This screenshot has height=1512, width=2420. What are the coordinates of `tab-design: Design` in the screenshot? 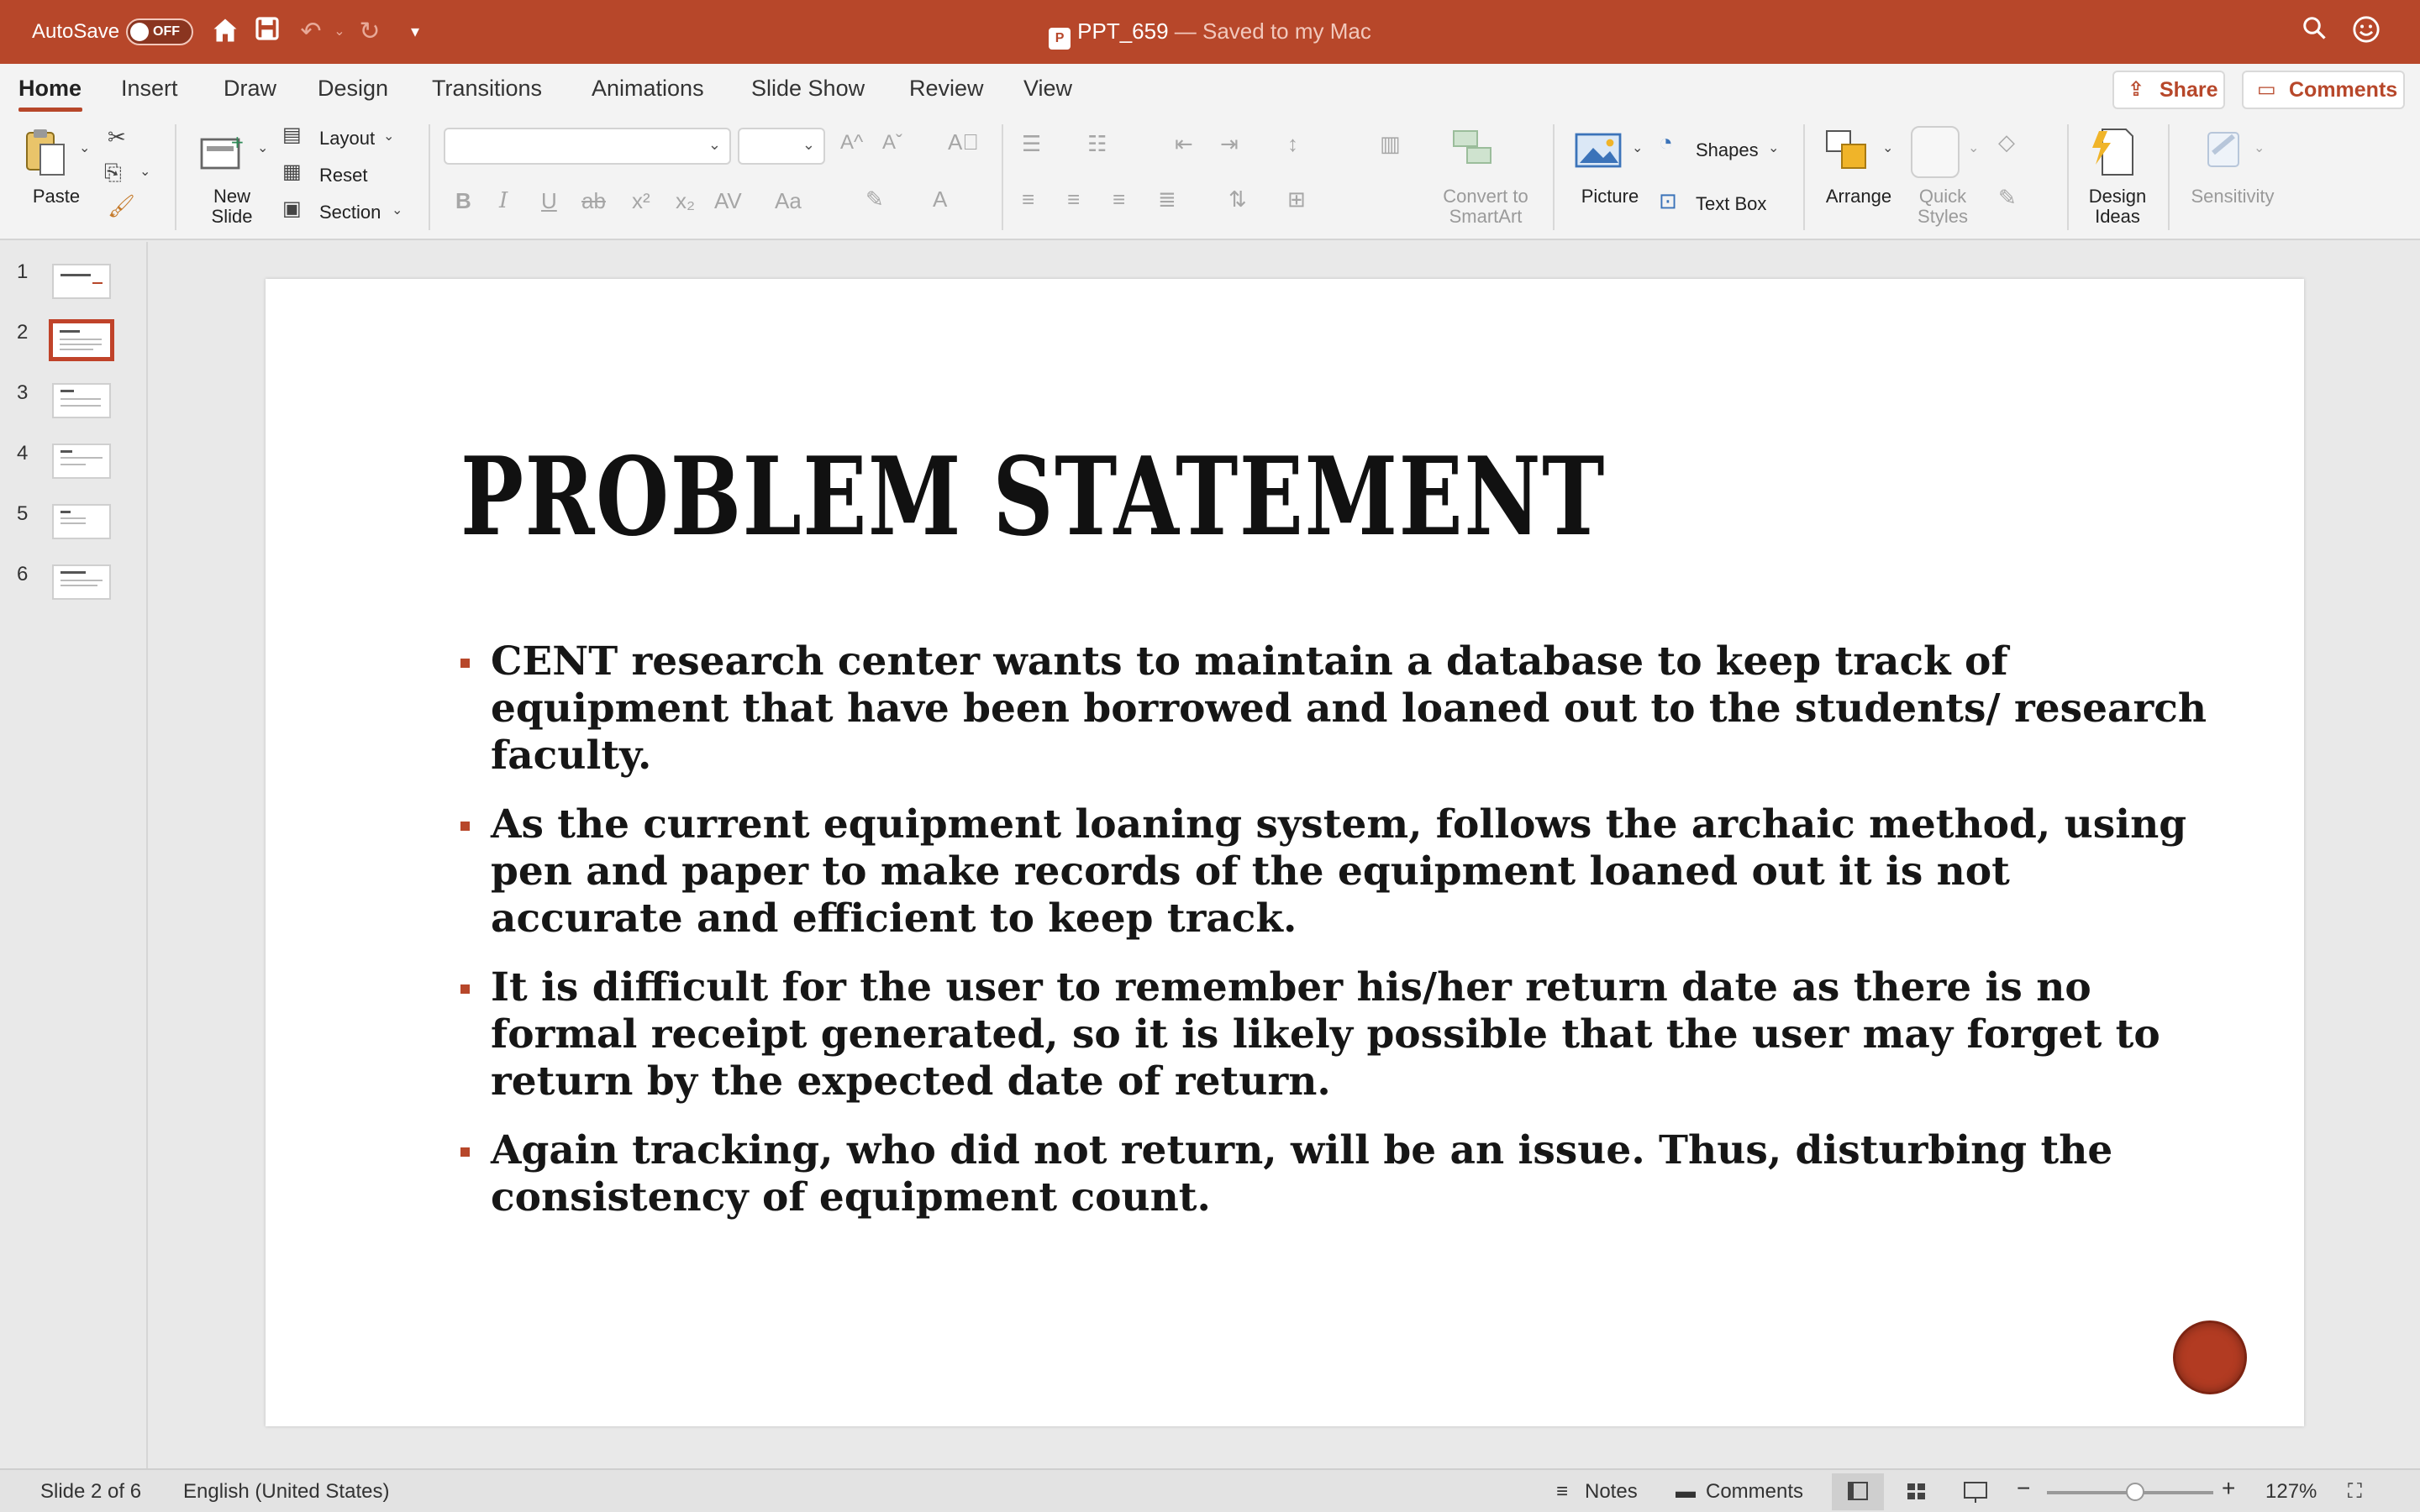 It's located at (353, 89).